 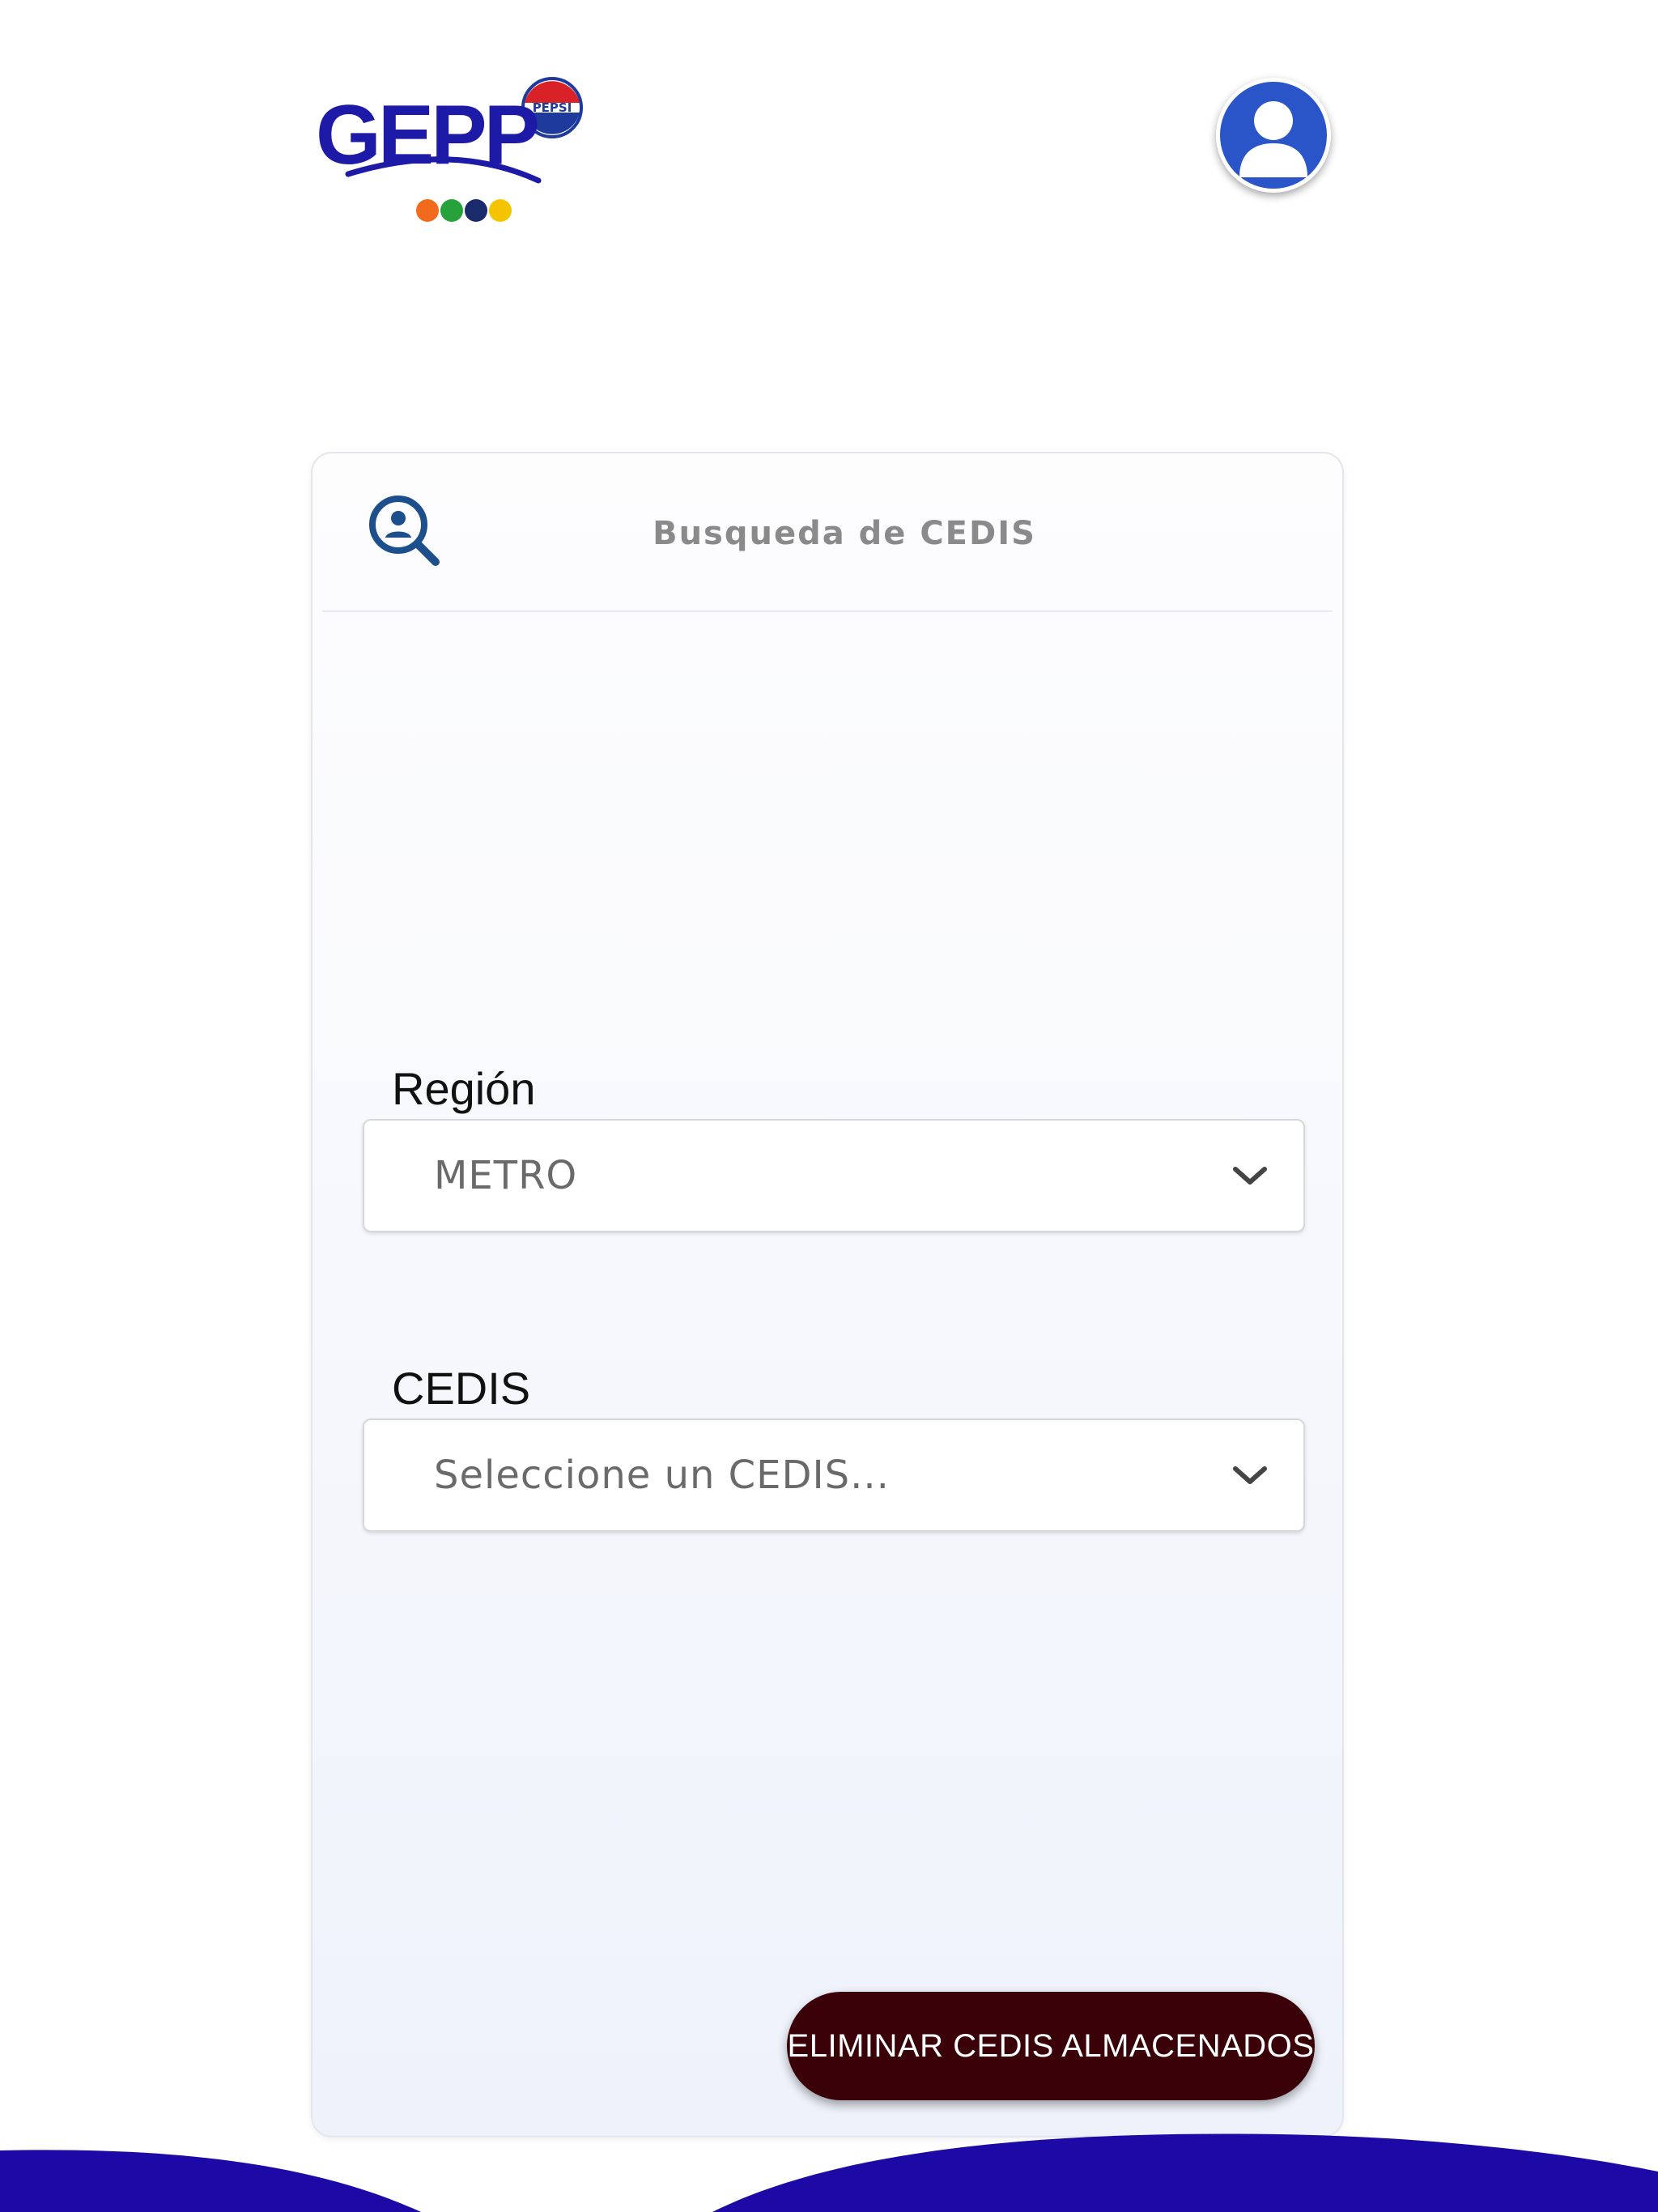 What do you see at coordinates (834, 1176) in the screenshot?
I see `region-select: METRO` at bounding box center [834, 1176].